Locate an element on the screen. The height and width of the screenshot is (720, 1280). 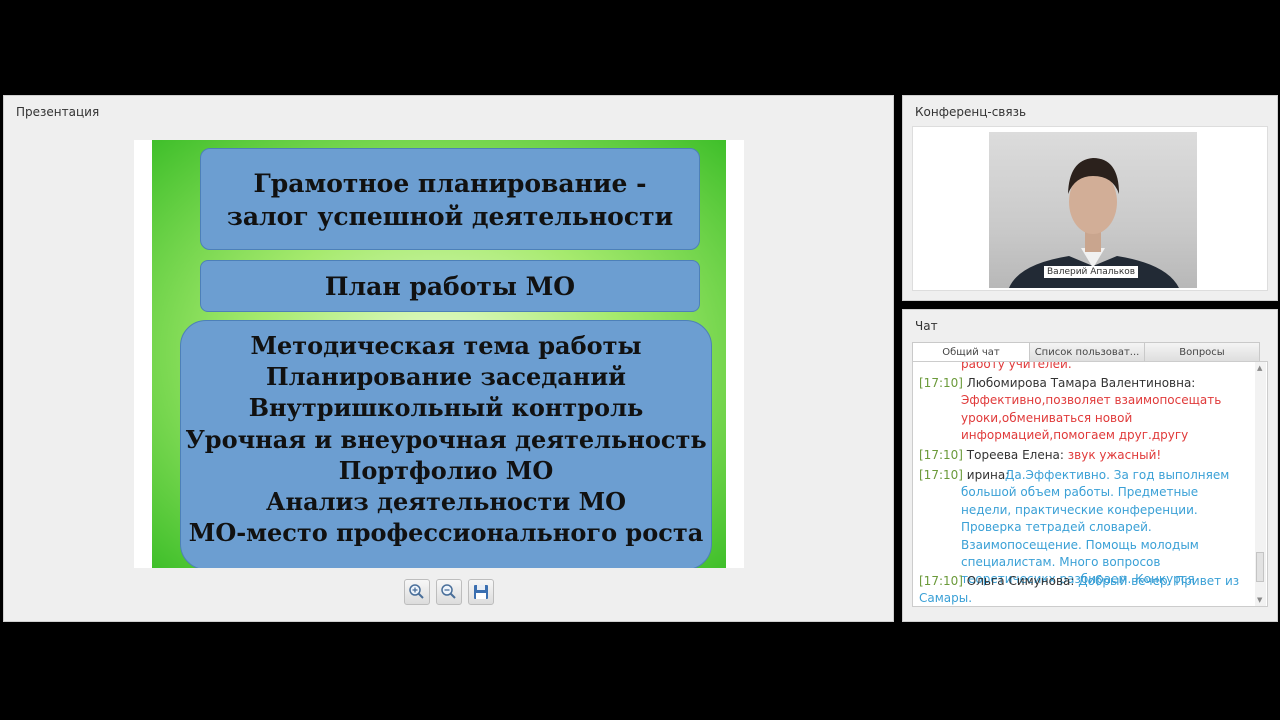
slide-title-line2: залог успешной деятельности is located at coordinates (450, 216).